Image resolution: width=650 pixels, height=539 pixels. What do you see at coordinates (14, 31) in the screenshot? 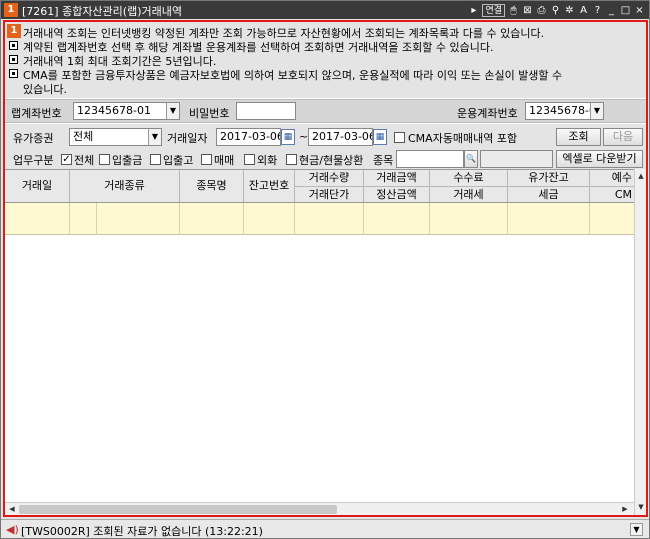
I see `info-badge-icon: 1` at bounding box center [14, 31].